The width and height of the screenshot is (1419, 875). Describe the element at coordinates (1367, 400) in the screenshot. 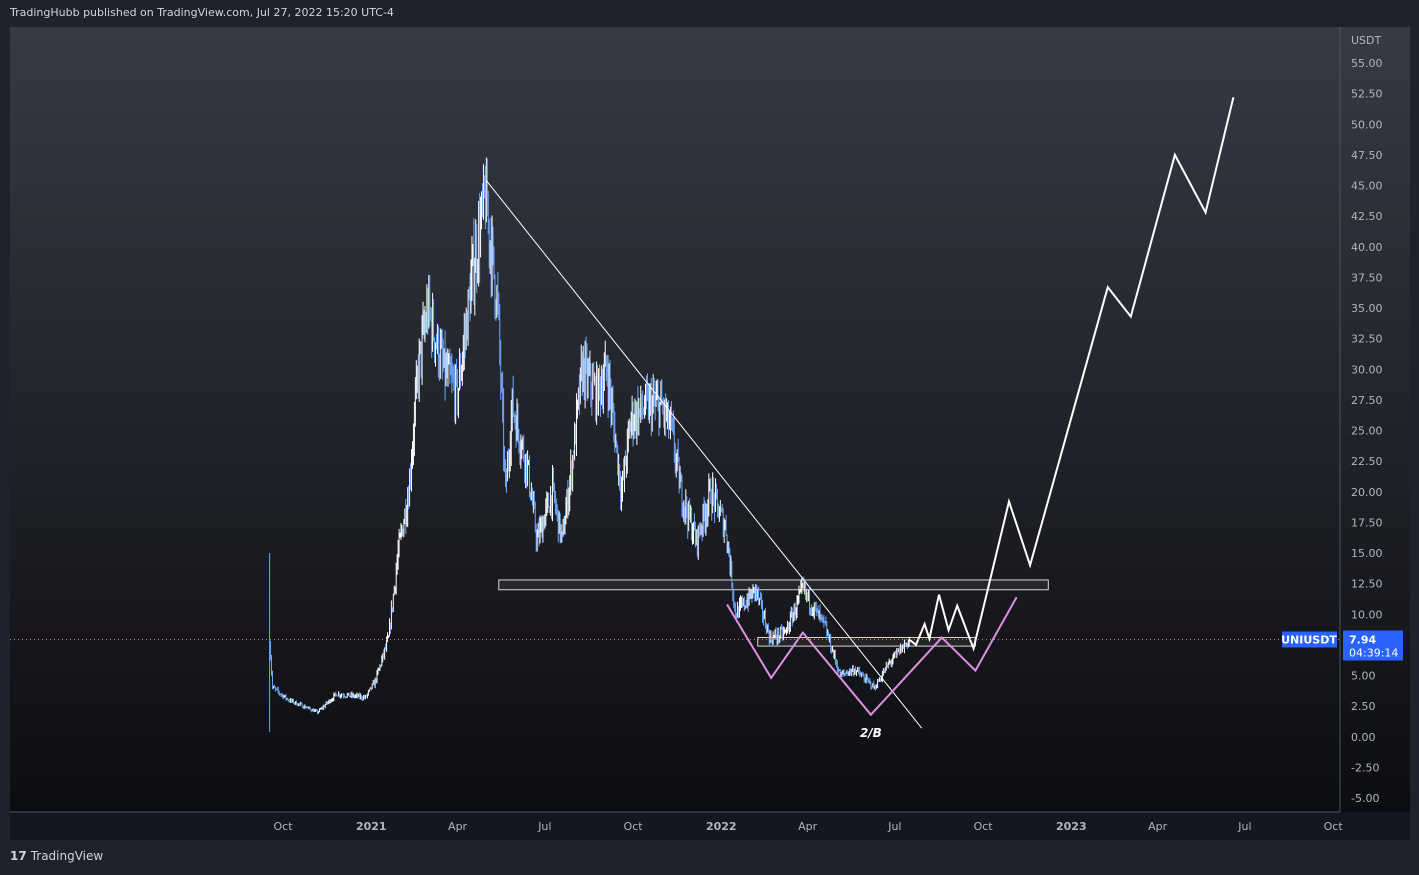

I see `y-tick-label: 27.50` at that location.